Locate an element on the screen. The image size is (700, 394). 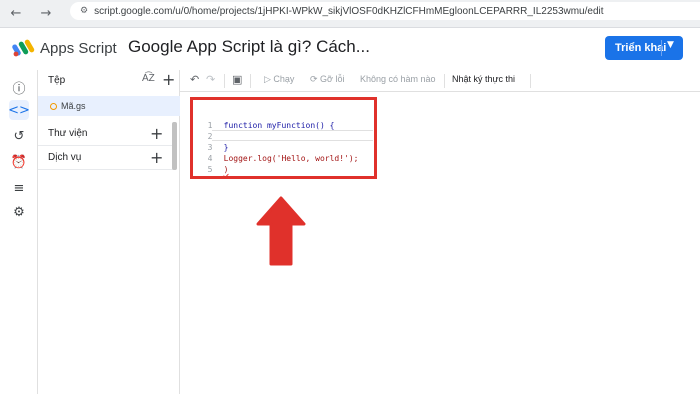
function-select: Không có hàm nào is located at coordinates (398, 79).